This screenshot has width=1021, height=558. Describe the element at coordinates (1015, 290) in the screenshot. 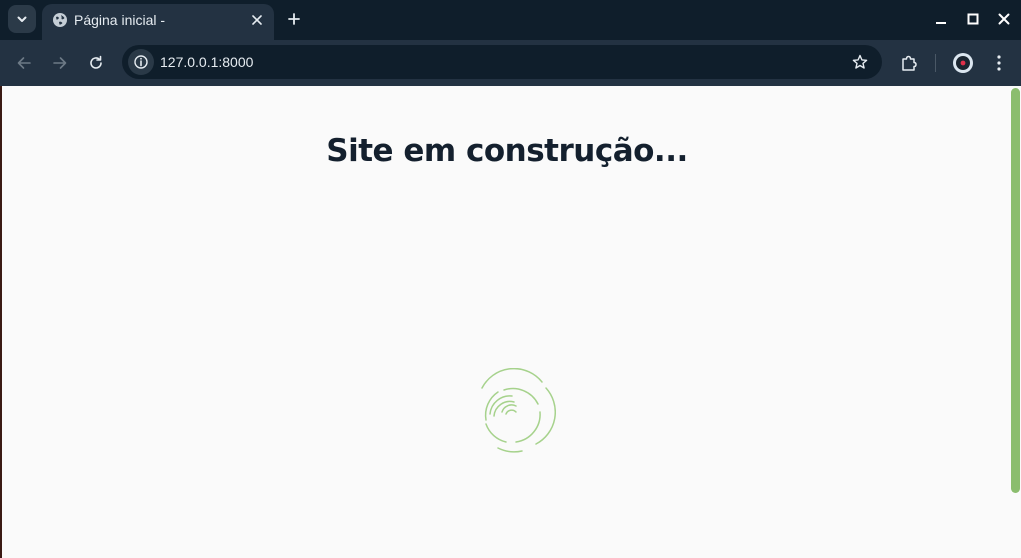

I see `scrollbar-thumb` at that location.